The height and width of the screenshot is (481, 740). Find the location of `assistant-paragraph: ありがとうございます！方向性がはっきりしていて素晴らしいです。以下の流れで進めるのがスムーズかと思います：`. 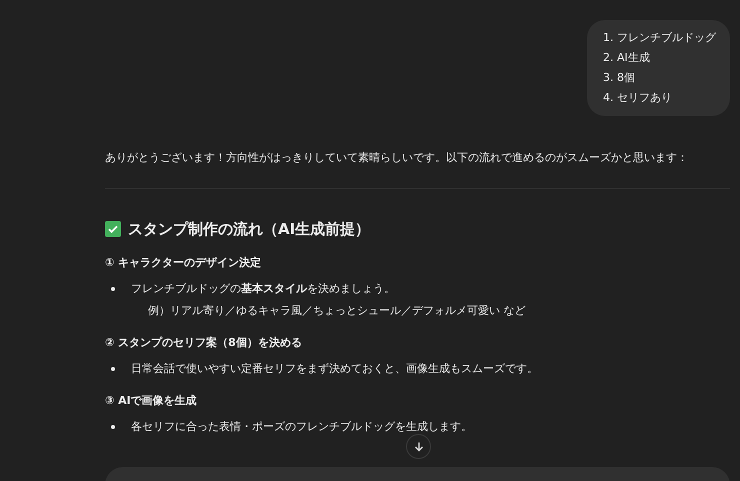

assistant-paragraph: ありがとうございます！方向性がはっきりしていて素晴らしいです。以下の流れで進めるのがスムーズかと思います： is located at coordinates (397, 158).